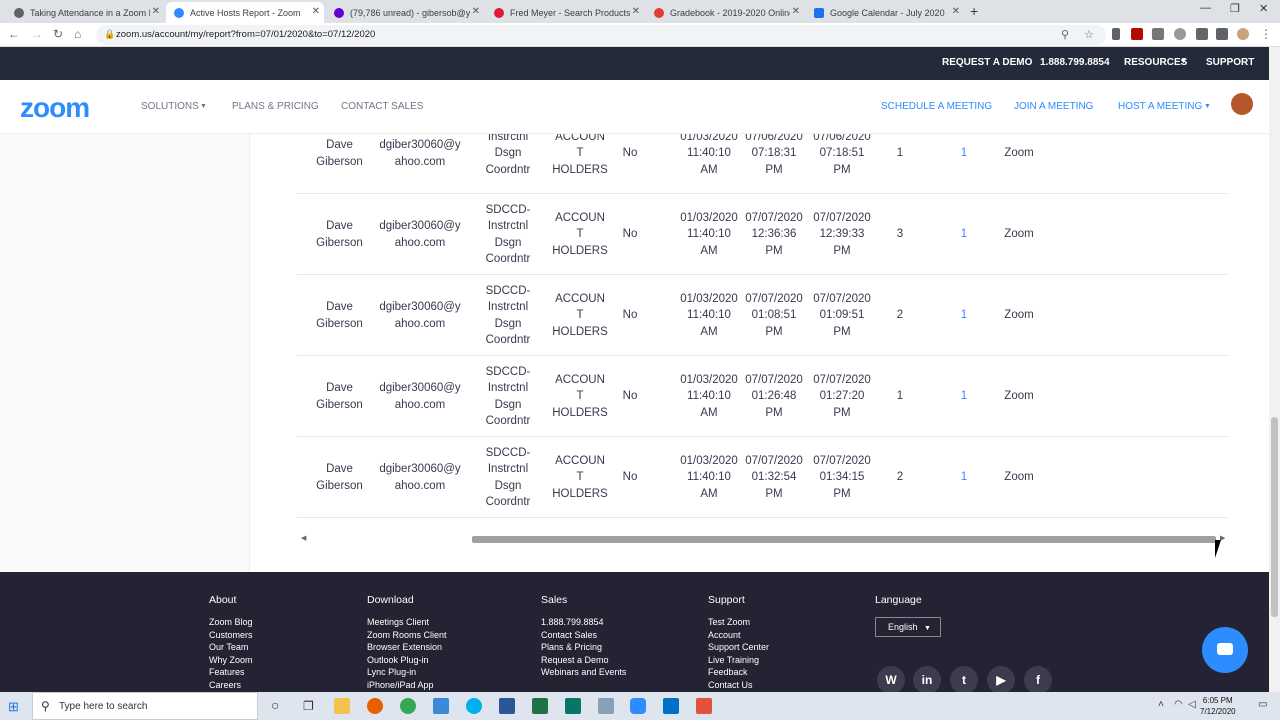 This screenshot has width=1280, height=720. Describe the element at coordinates (1155, 62) in the screenshot. I see `resources-menu: RESOURCES` at that location.